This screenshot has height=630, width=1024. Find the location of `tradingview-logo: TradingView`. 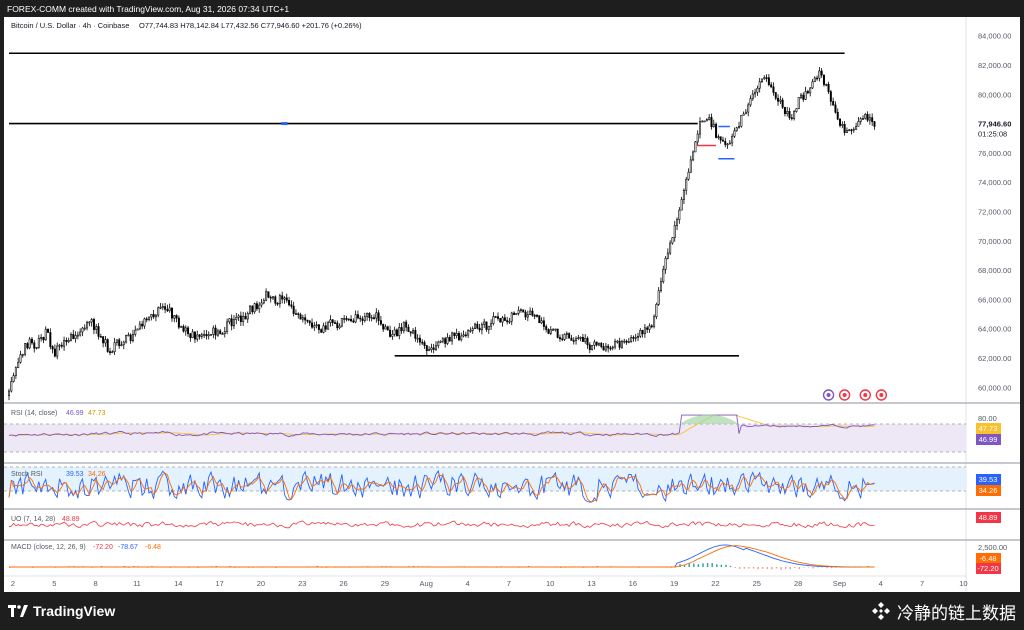

tradingview-logo: TradingView is located at coordinates (61, 611).